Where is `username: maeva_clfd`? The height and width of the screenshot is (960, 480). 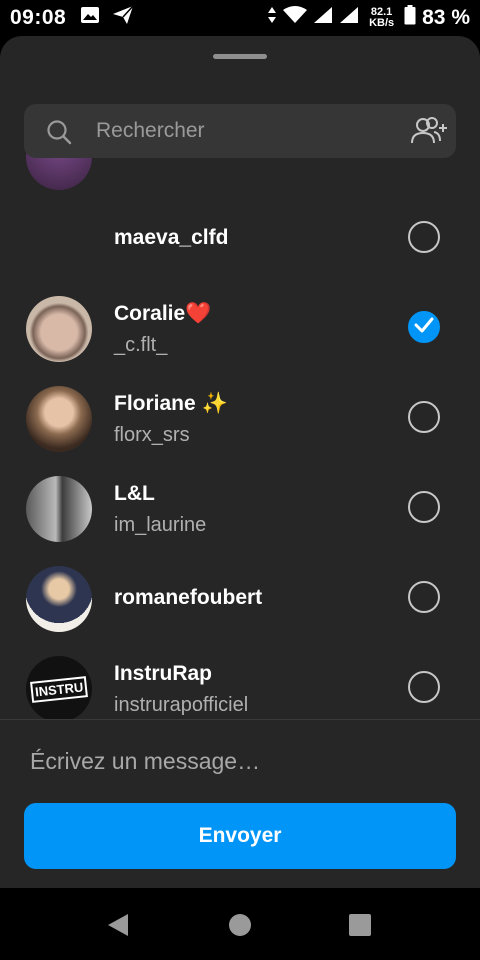 username: maeva_clfd is located at coordinates (171, 237).